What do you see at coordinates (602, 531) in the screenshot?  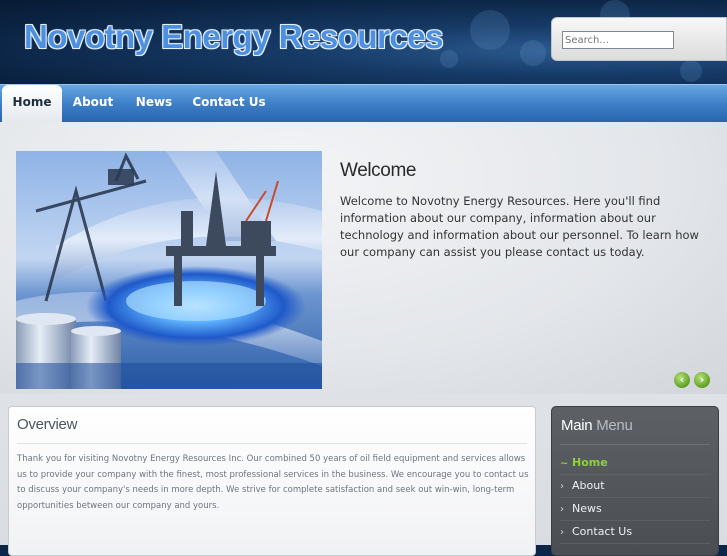 I see `menu-item-label: Contact Us` at bounding box center [602, 531].